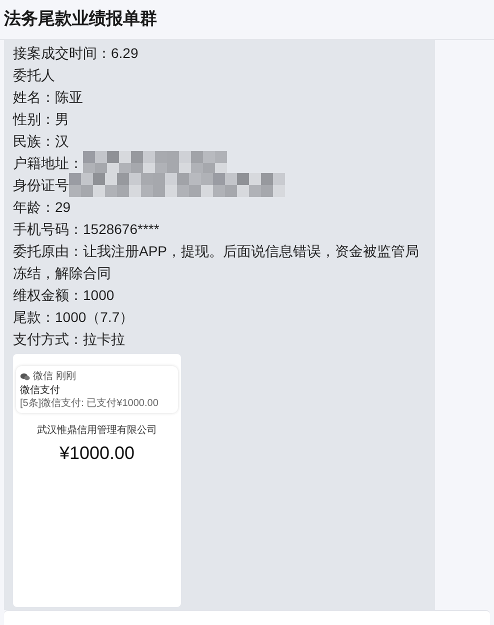 This screenshot has width=494, height=625. I want to click on message-text: 姓名：陈亚, so click(48, 97).